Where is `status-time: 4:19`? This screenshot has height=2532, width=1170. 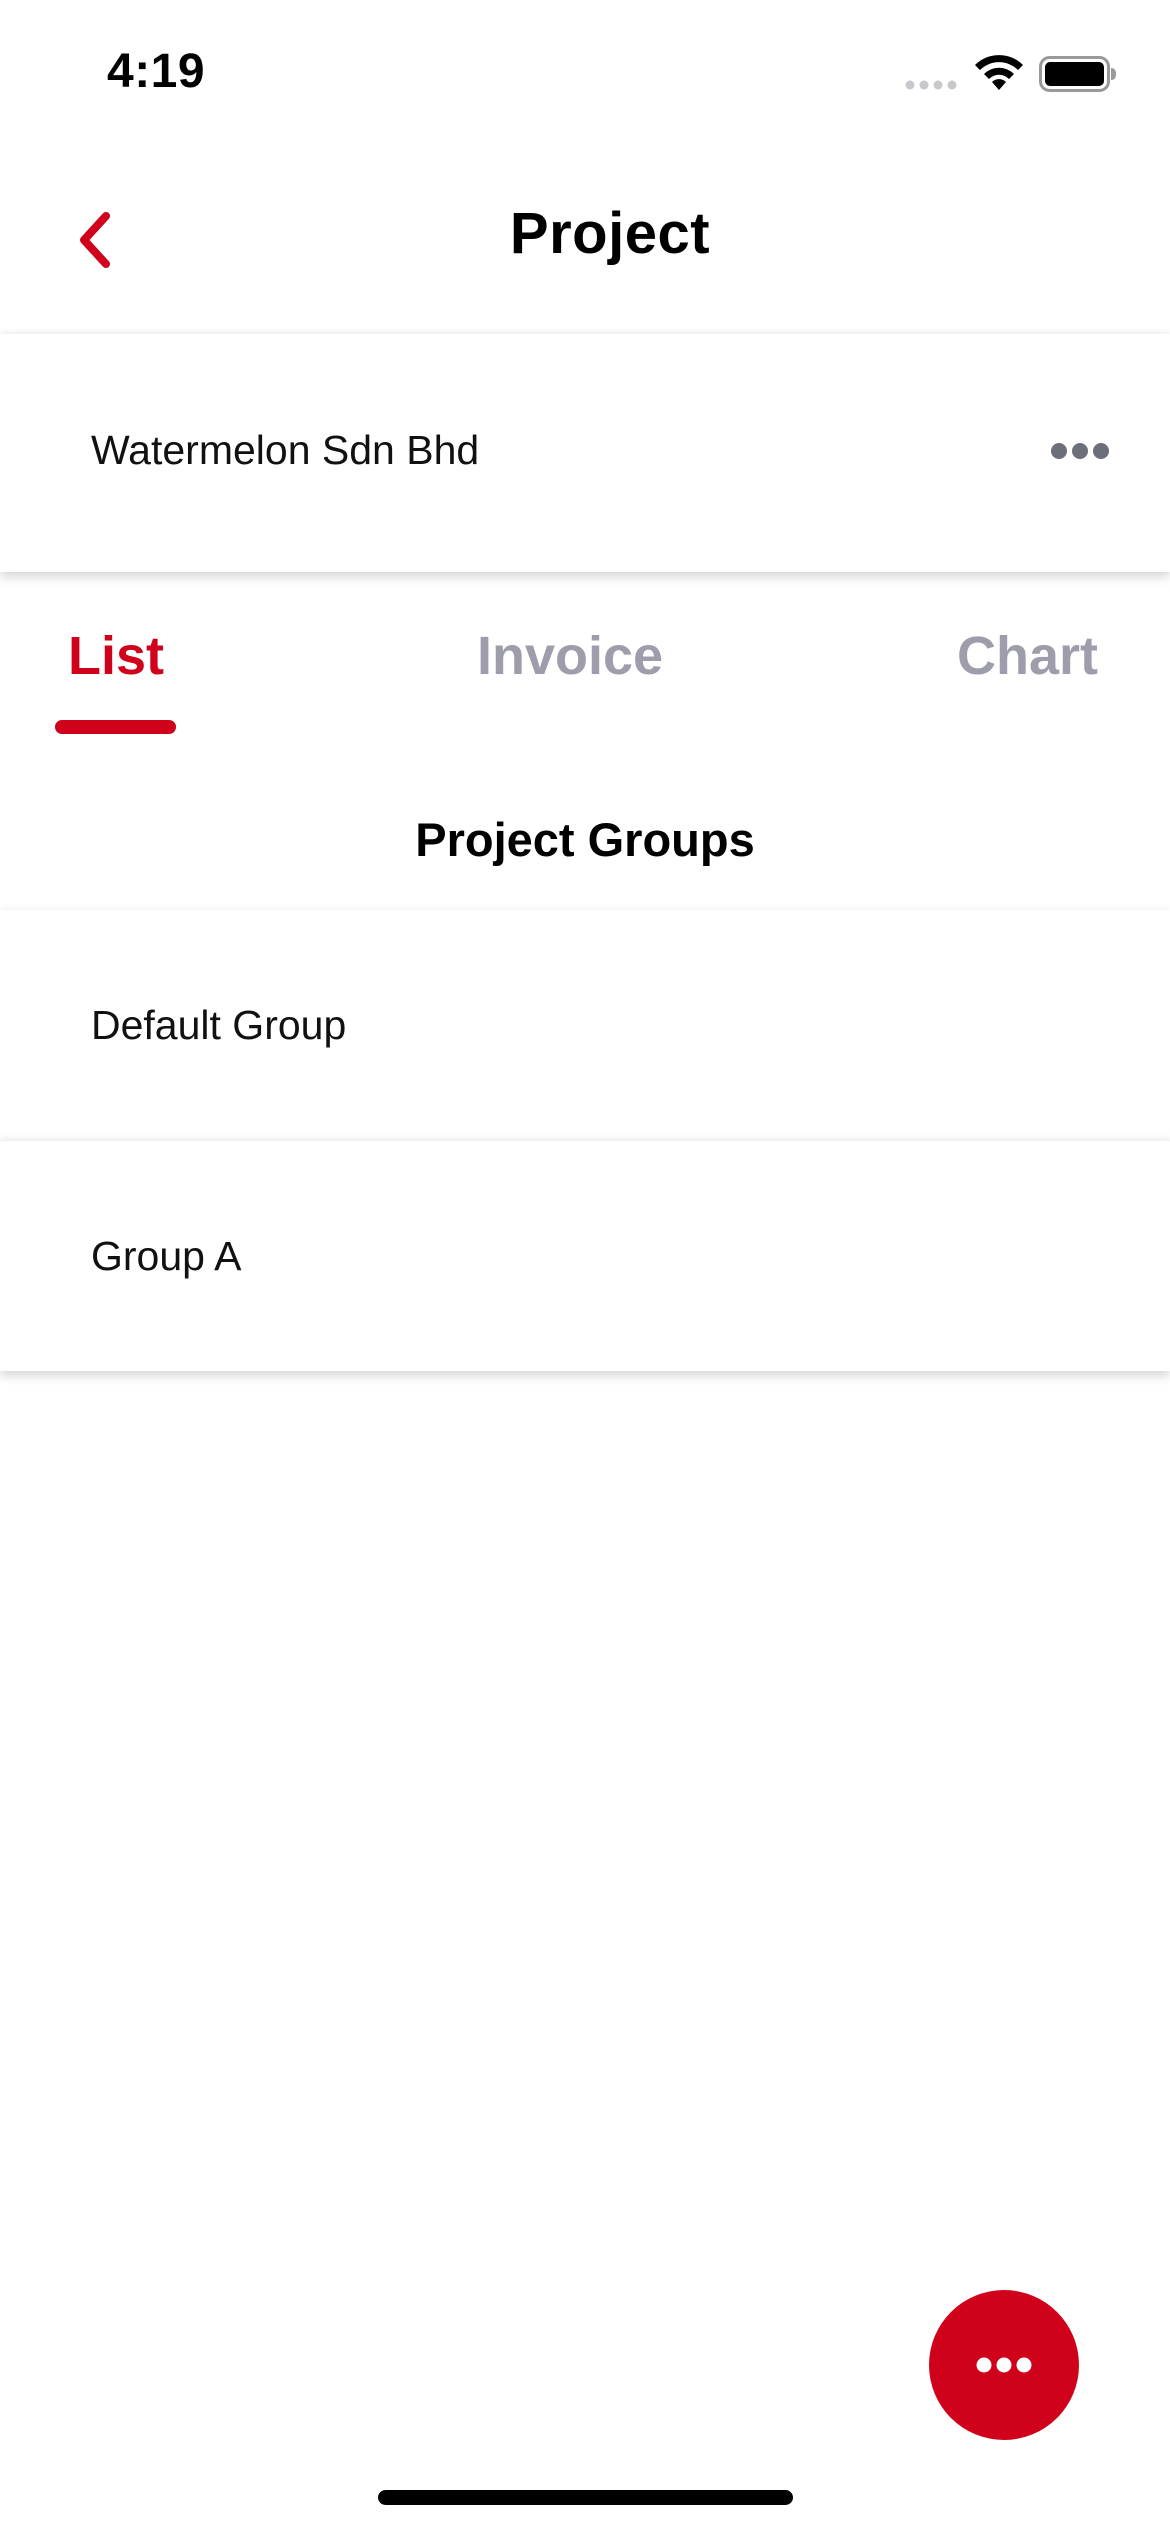 status-time: 4:19 is located at coordinates (156, 71).